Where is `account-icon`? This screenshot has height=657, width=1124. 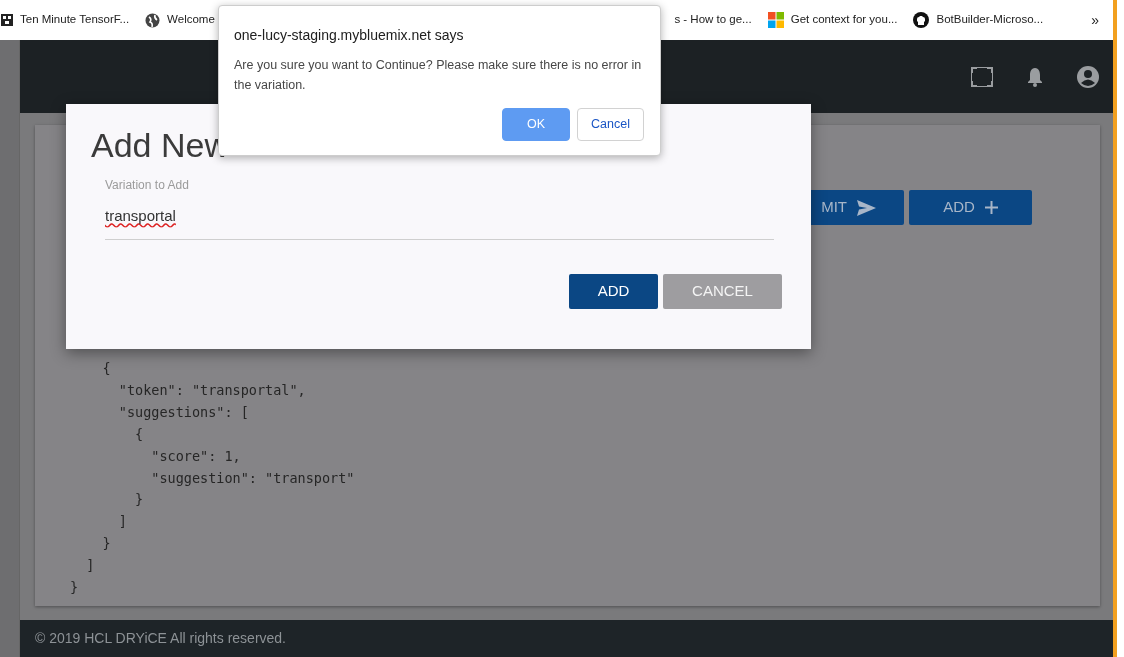 account-icon is located at coordinates (1088, 76).